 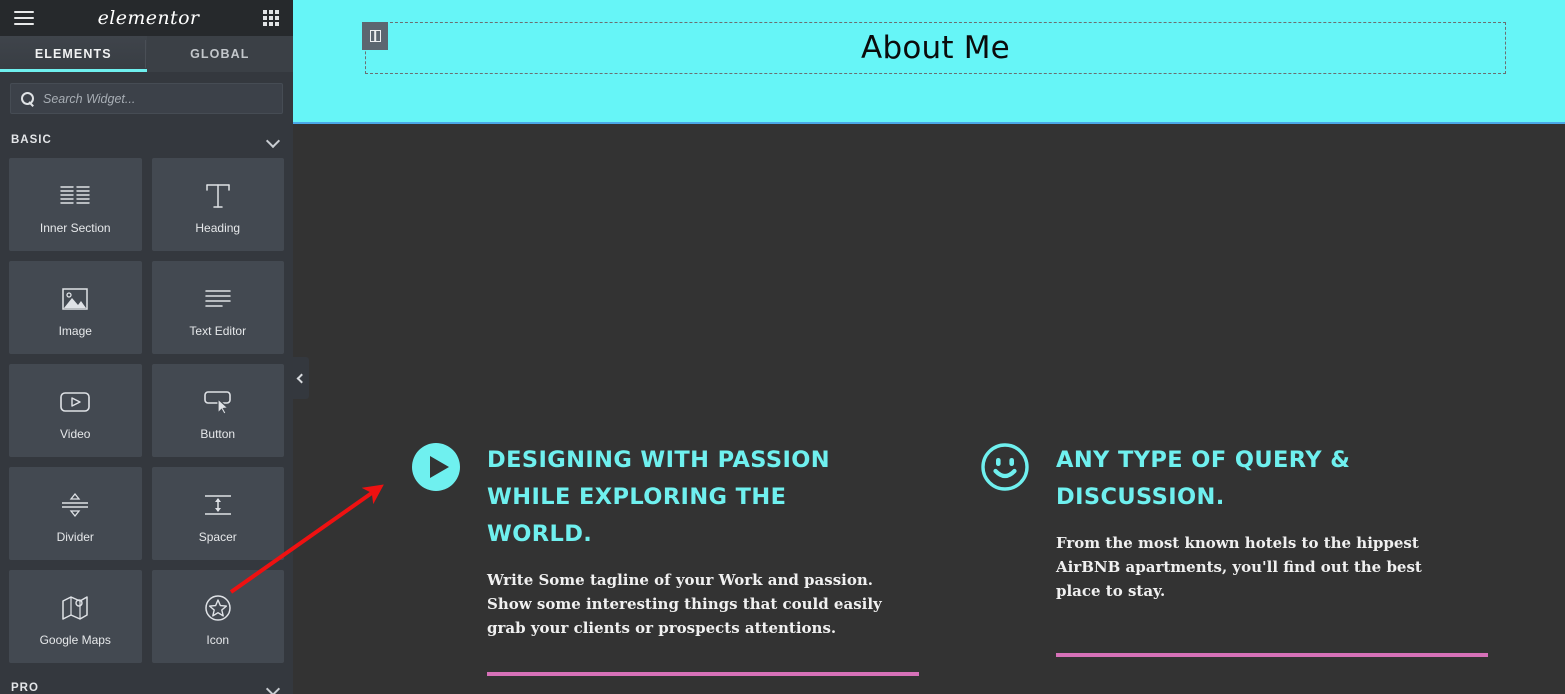 I want to click on widget-label: Image, so click(x=75, y=330).